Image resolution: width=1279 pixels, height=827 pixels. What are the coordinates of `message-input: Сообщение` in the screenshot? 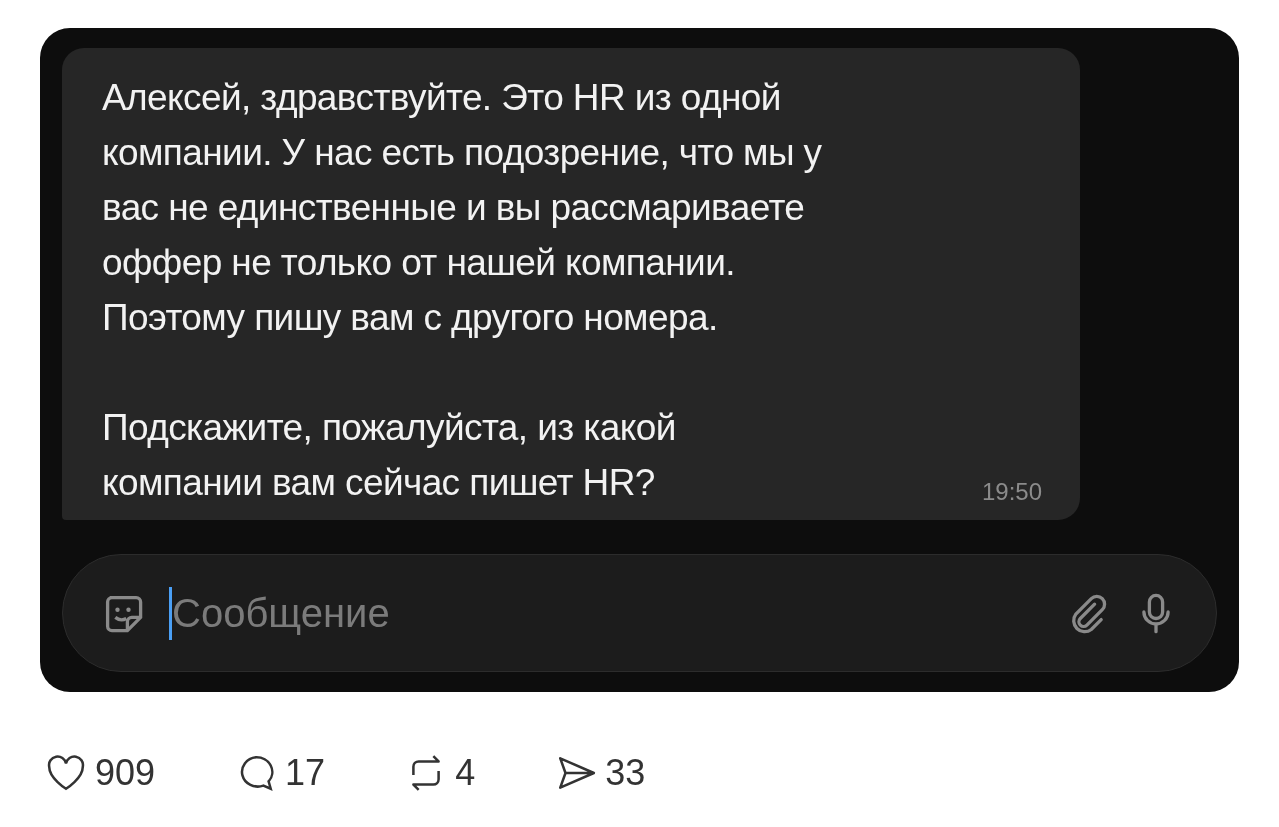 It's located at (605, 613).